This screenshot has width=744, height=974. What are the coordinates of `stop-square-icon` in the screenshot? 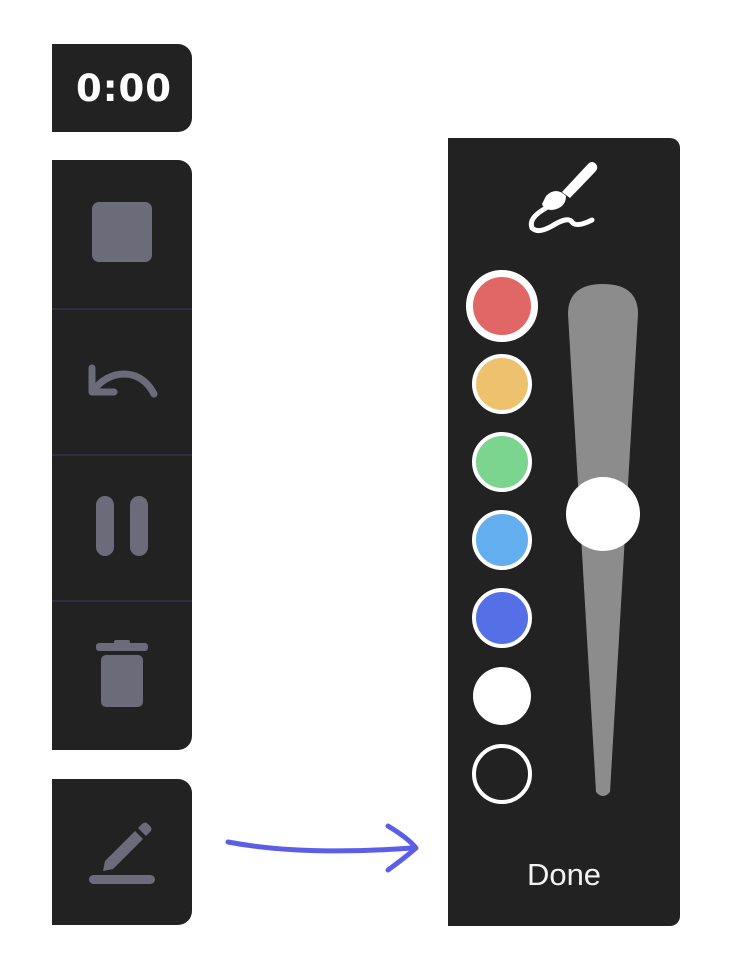 It's located at (122, 234).